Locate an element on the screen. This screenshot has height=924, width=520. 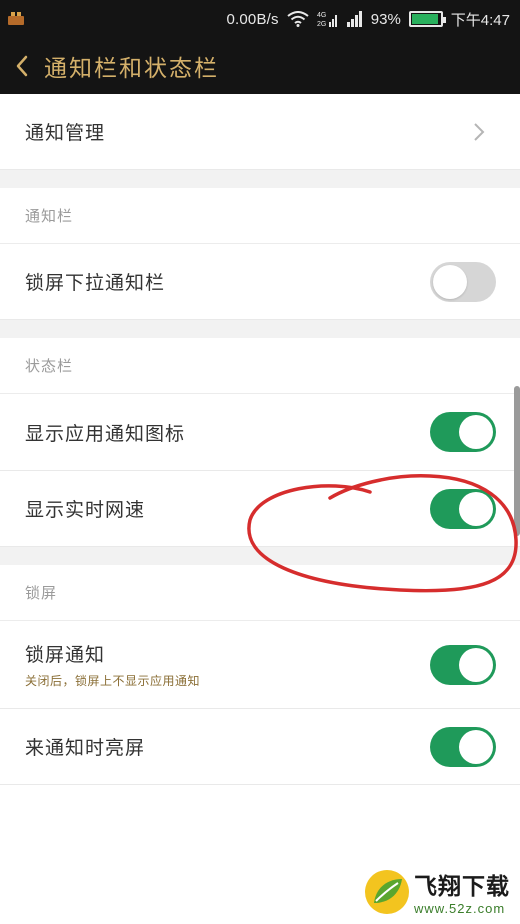
lockscreen-pulldown-label: 锁屏下拉通知栏 is located at coordinates (95, 283).